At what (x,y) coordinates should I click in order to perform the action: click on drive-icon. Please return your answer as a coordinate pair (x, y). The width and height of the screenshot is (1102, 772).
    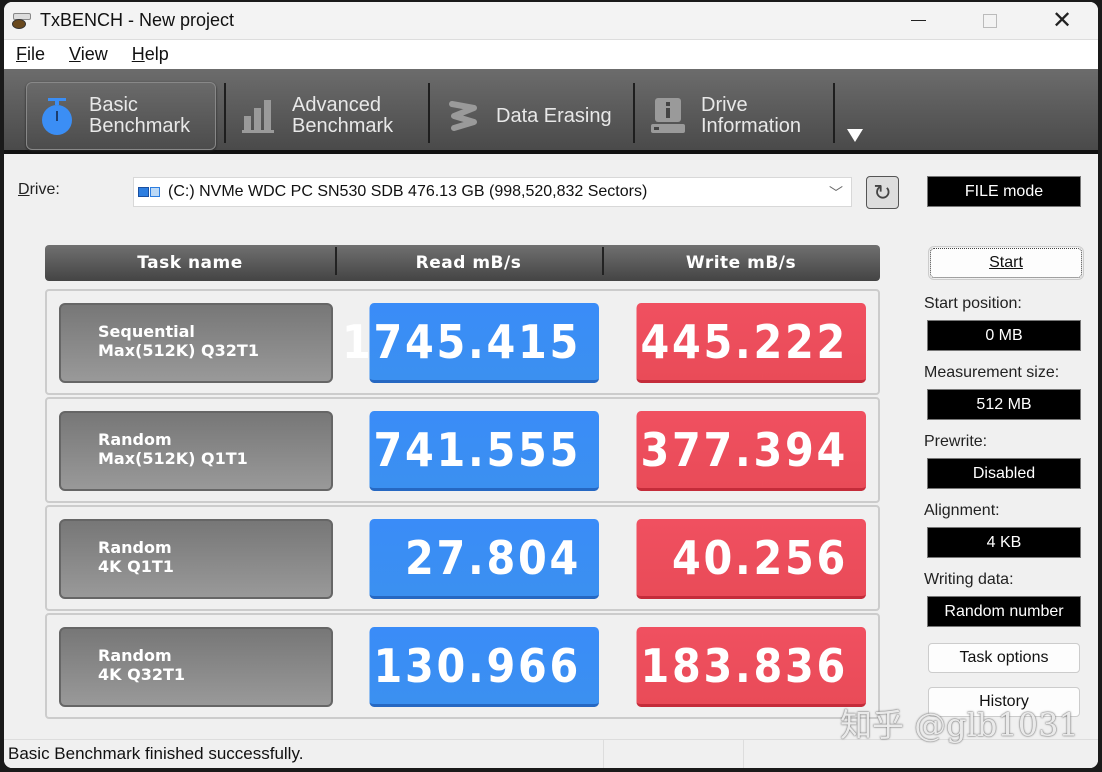
    Looking at the image, I should click on (150, 192).